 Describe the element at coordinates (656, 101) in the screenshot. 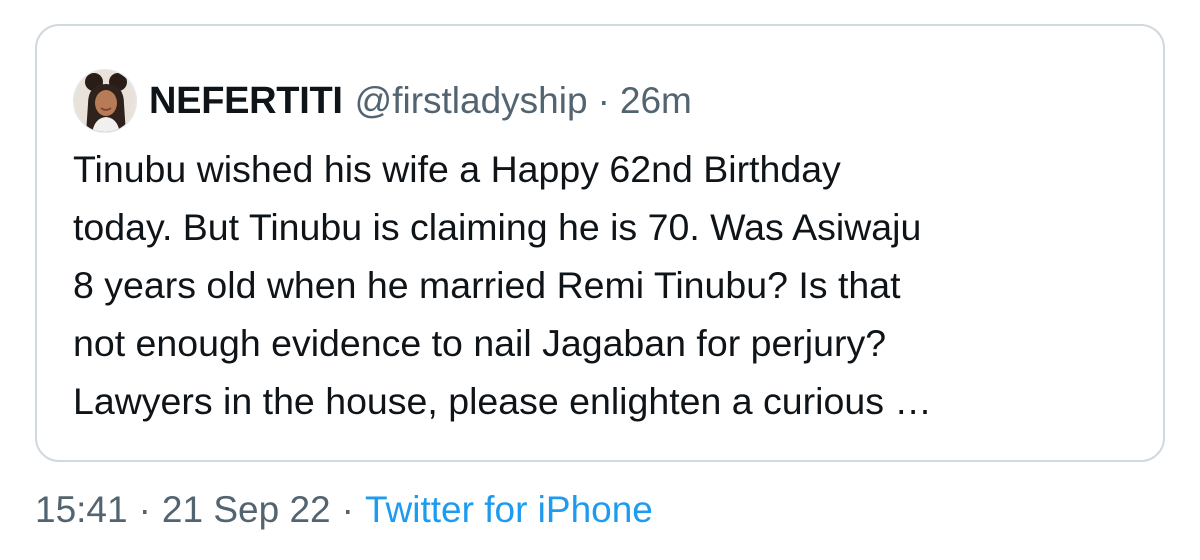

I see `relative-timestamp: 26m` at that location.